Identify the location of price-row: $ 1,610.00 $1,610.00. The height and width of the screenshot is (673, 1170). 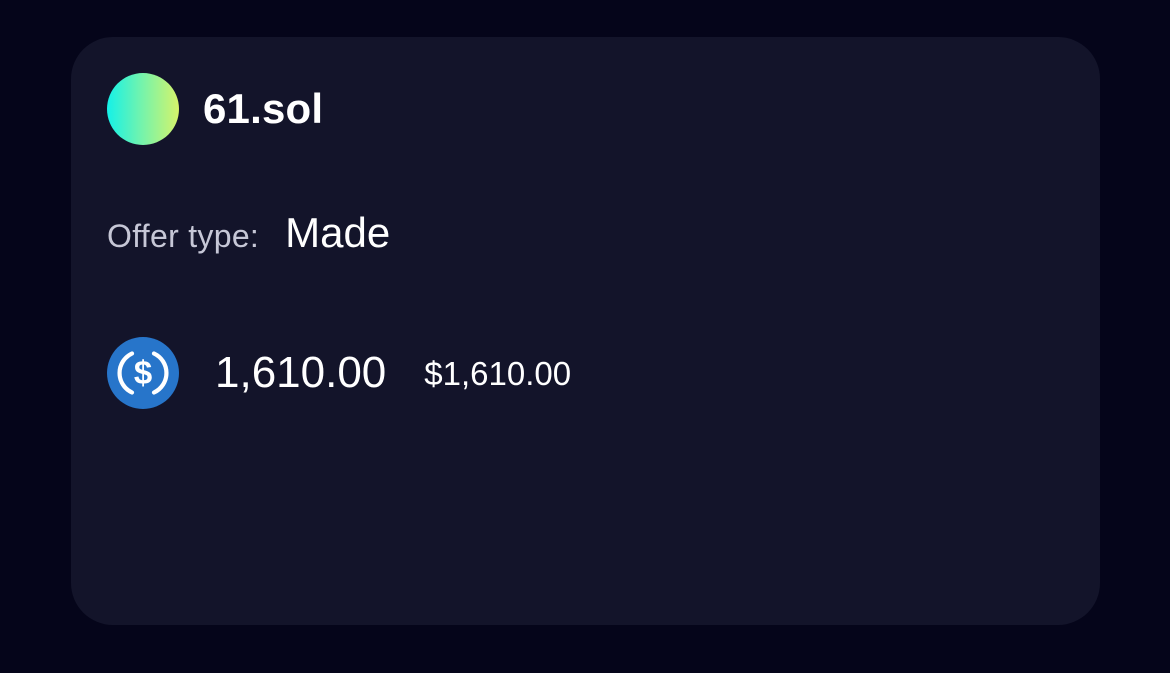
(339, 373).